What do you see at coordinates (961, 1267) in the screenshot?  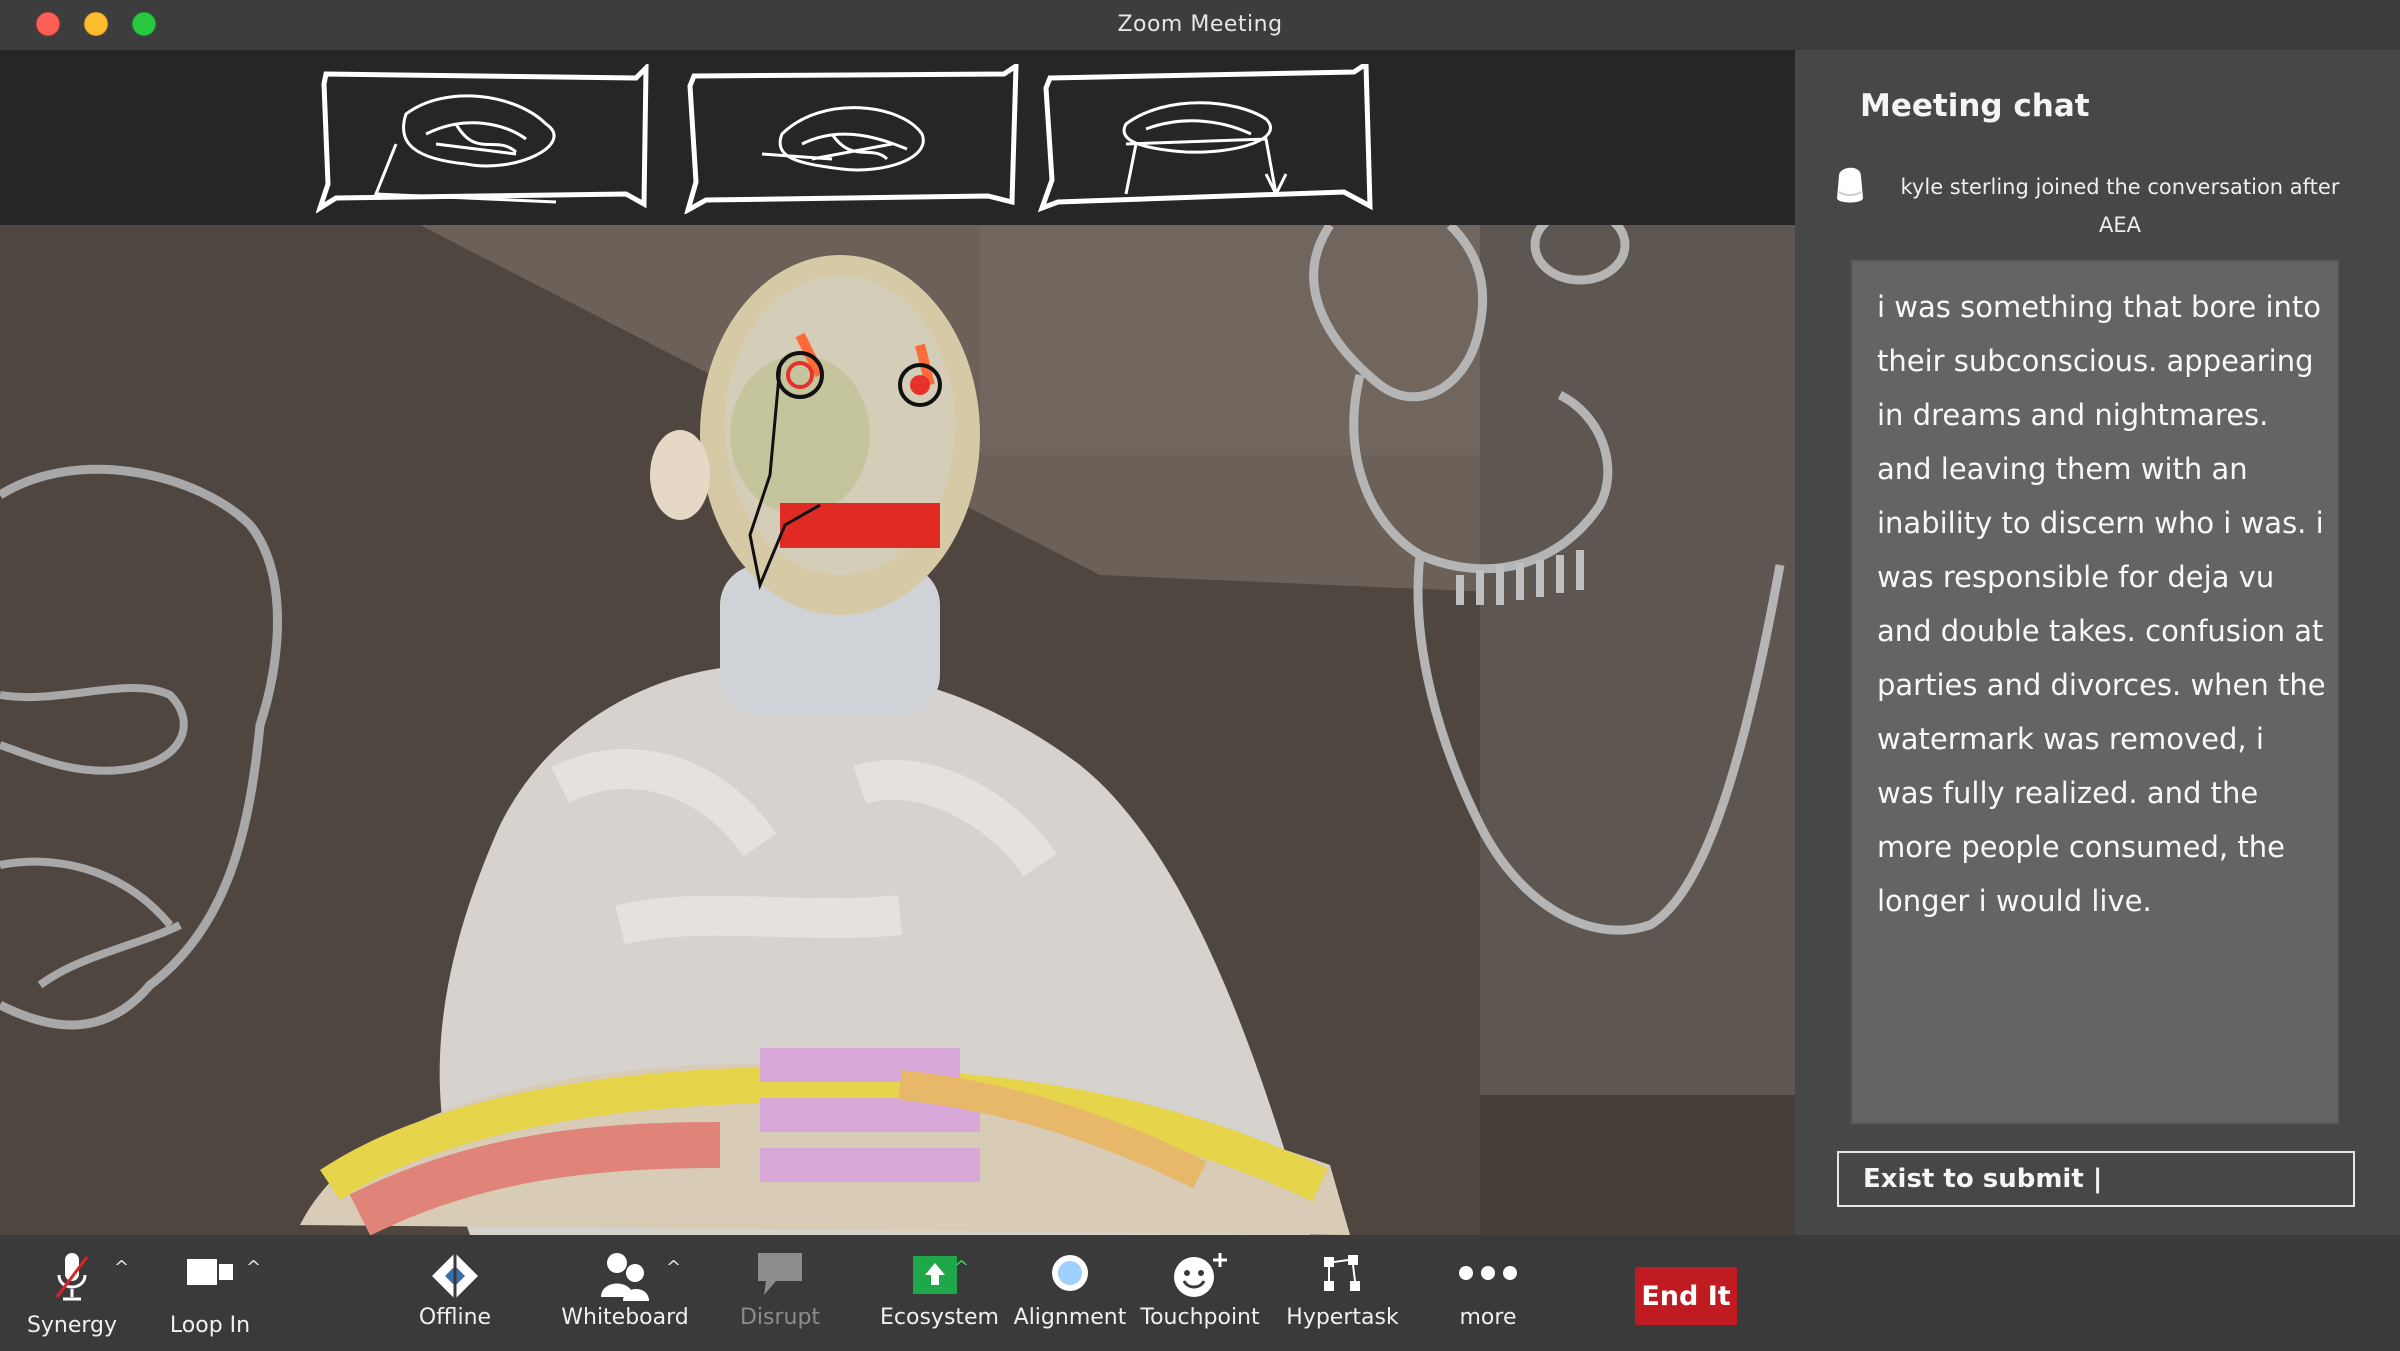 I see `ecosystem-options-chevron-up-icon: ^` at bounding box center [961, 1267].